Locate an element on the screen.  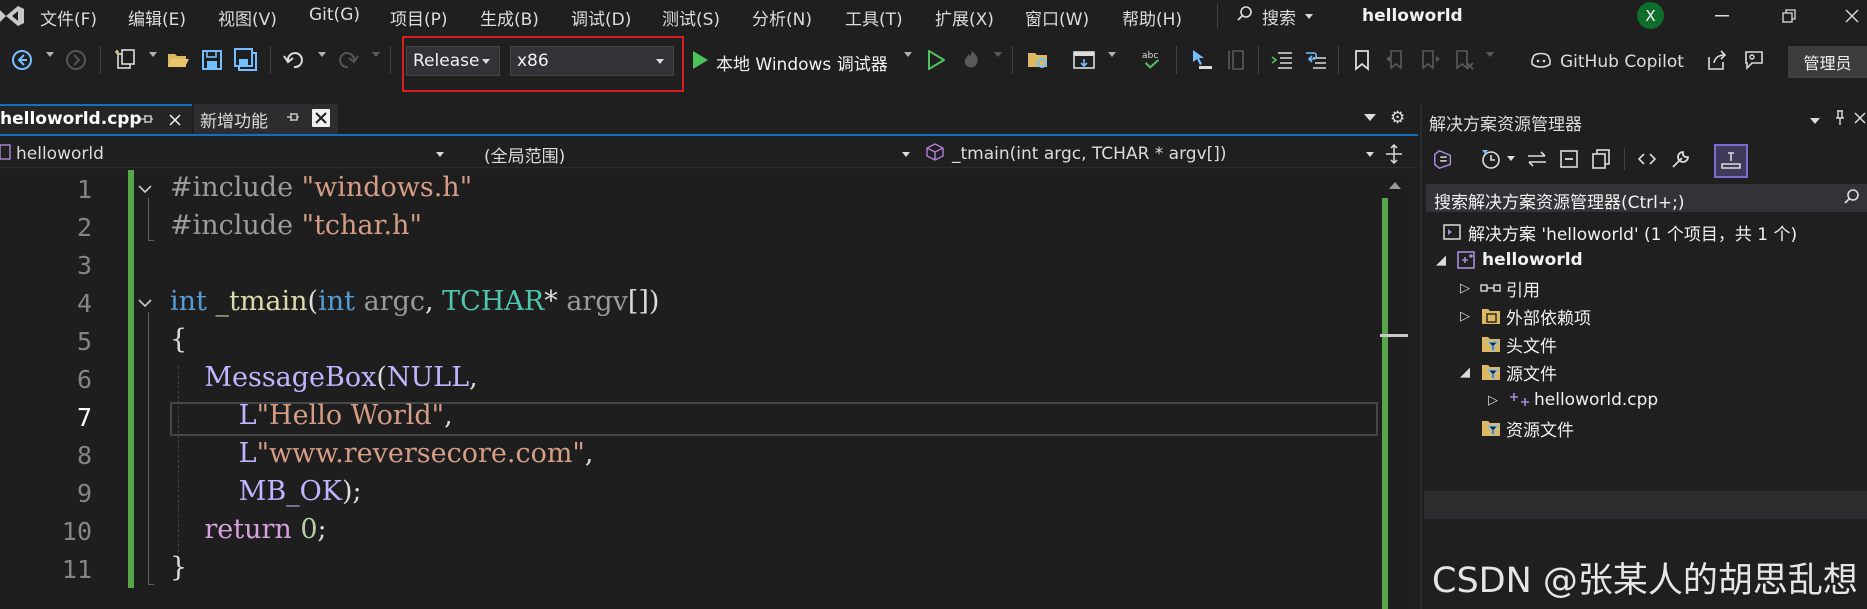
menu-file: 文件(F) is located at coordinates (68, 17).